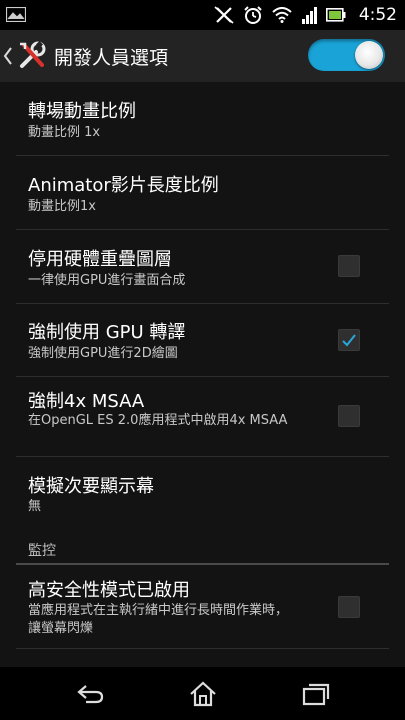 This screenshot has height=720, width=405. Describe the element at coordinates (369, 55) in the screenshot. I see `toggle-knob` at that location.